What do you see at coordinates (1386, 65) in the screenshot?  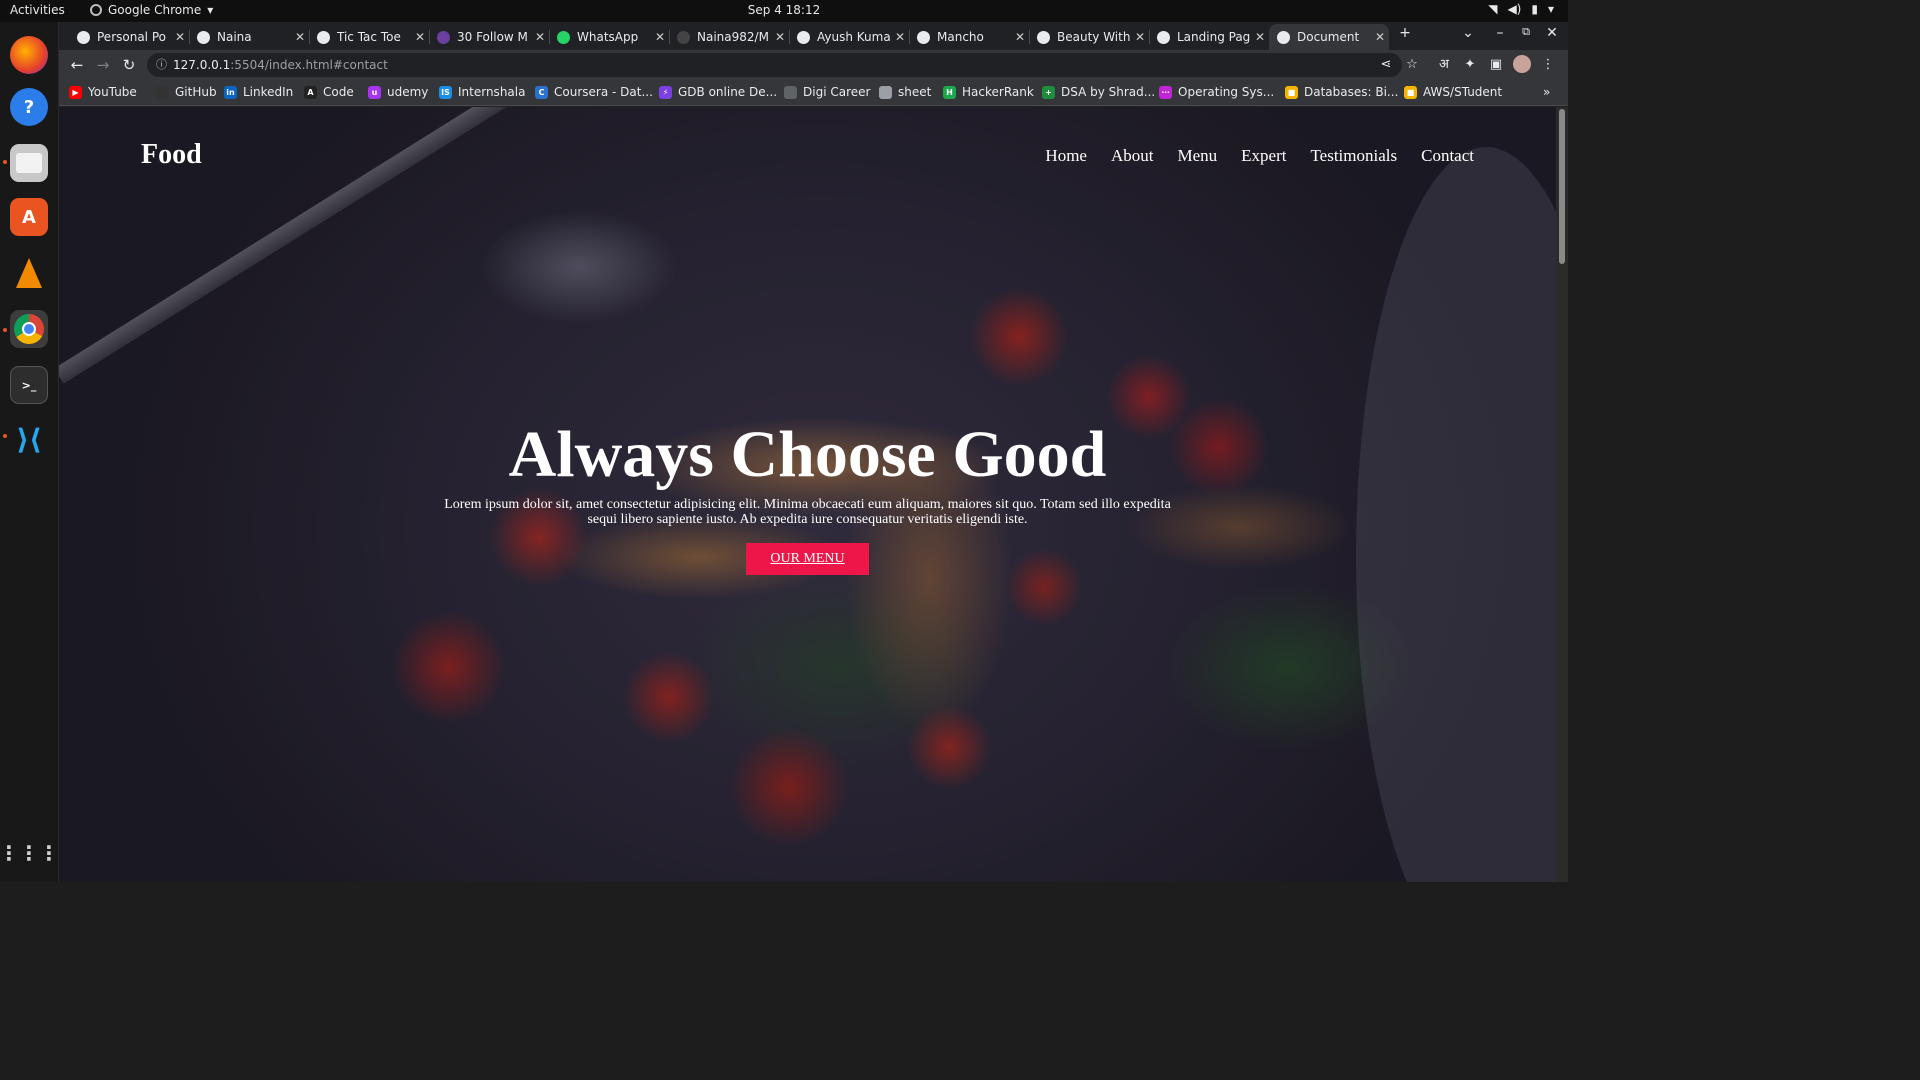 I see `share-icon: ⋖` at bounding box center [1386, 65].